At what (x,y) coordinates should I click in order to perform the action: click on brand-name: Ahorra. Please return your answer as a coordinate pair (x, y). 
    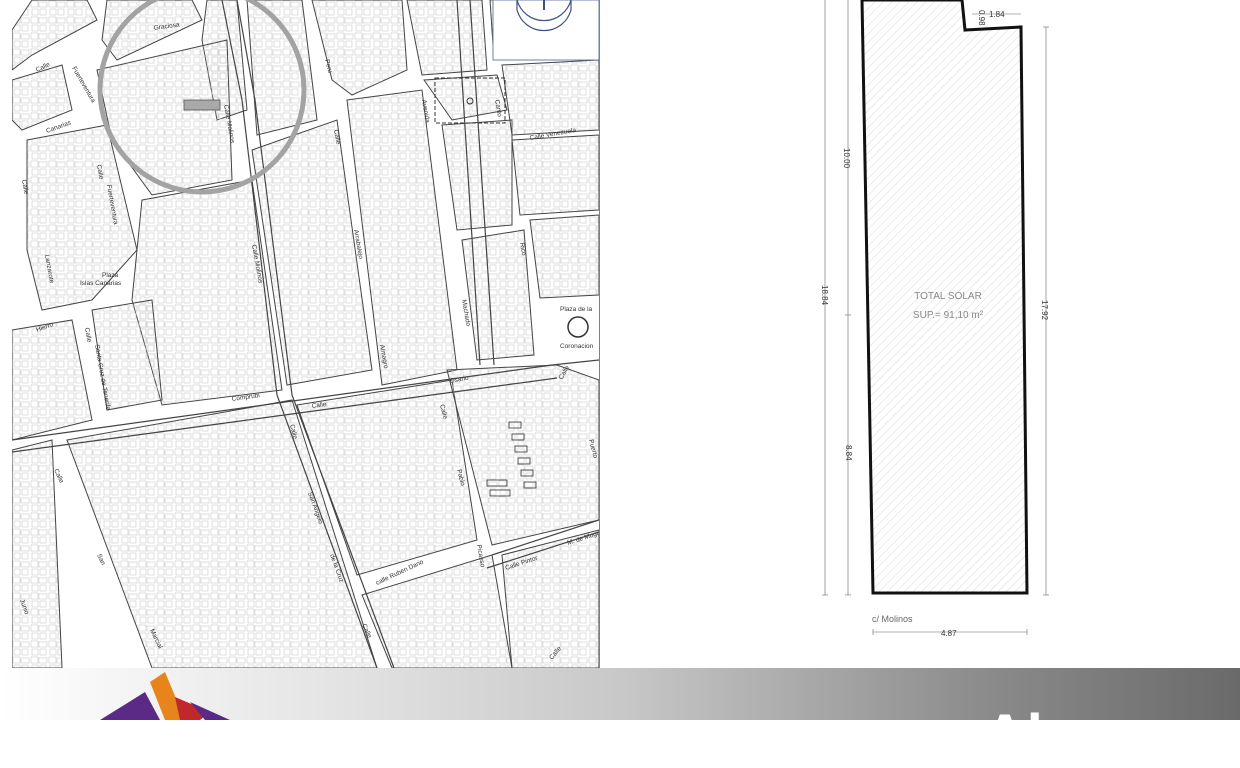
    Looking at the image, I should click on (1081, 735).